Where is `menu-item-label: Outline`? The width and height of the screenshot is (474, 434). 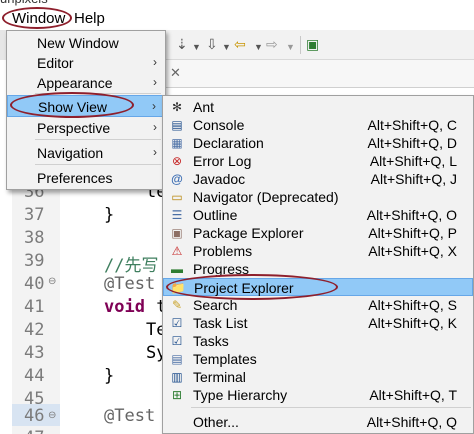 menu-item-label: Outline is located at coordinates (215, 215).